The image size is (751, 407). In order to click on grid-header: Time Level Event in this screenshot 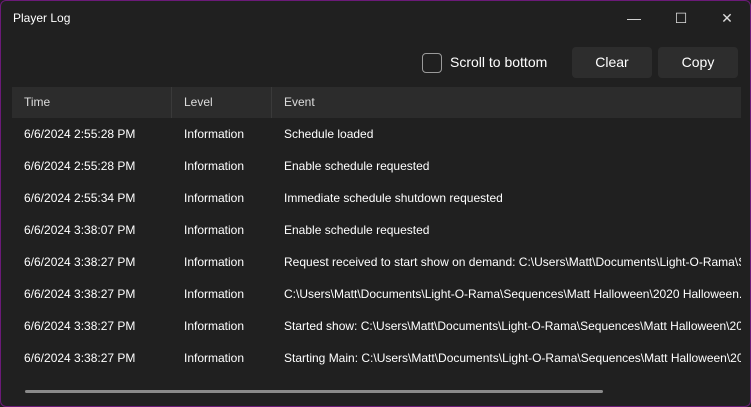, I will do `click(376, 102)`.